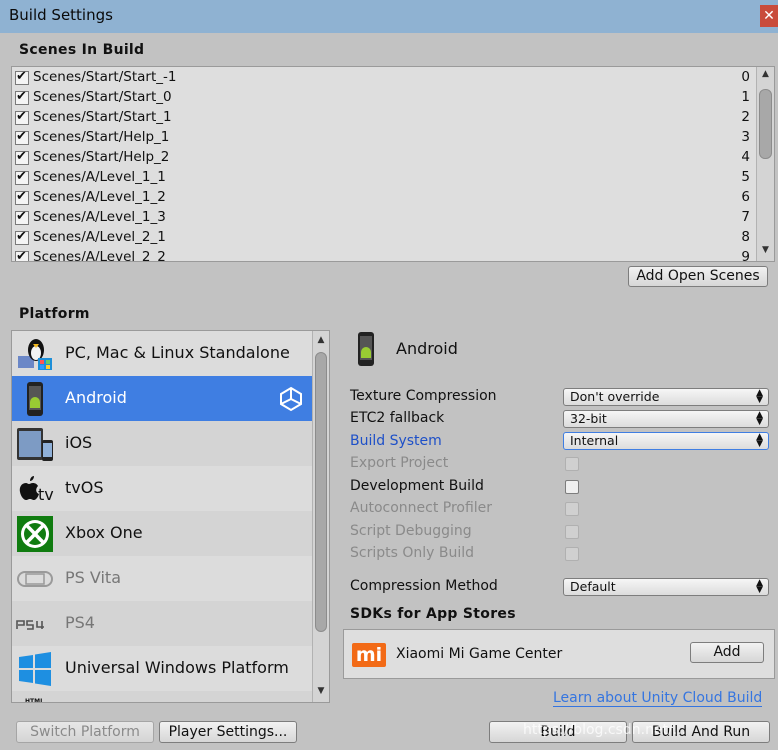  What do you see at coordinates (162, 578) in the screenshot?
I see `platform-item-ps-vita: PS Vita` at bounding box center [162, 578].